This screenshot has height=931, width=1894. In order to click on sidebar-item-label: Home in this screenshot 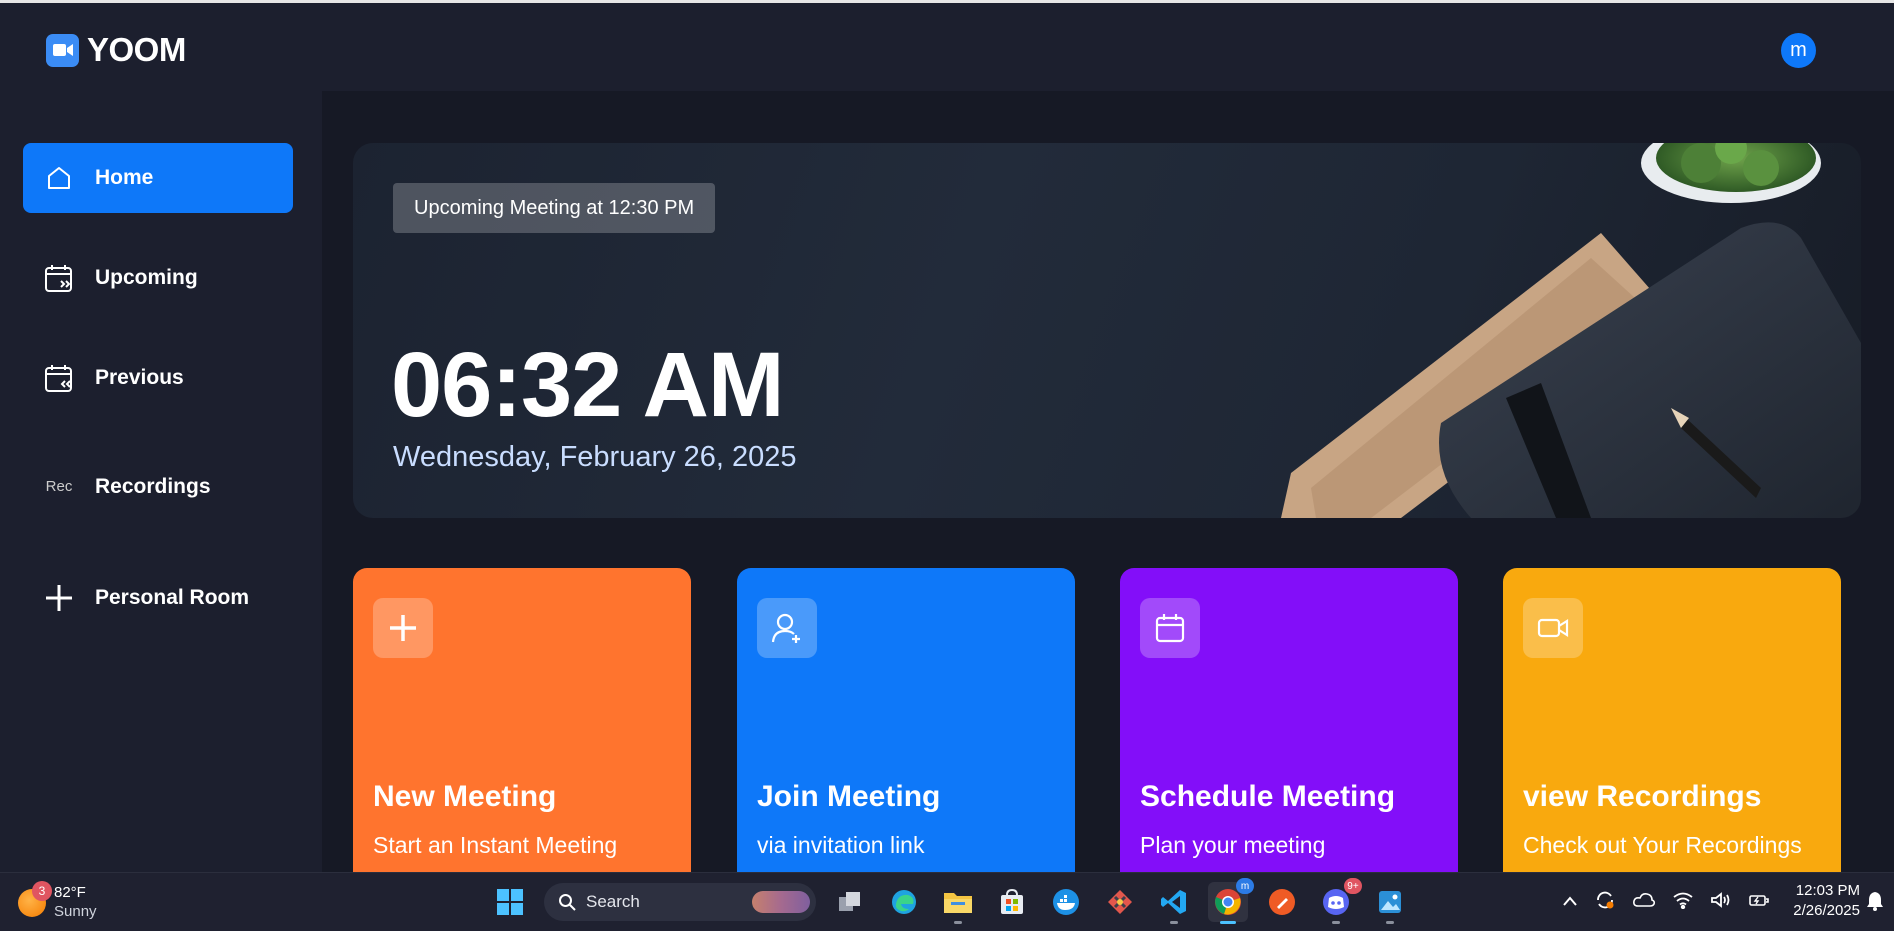, I will do `click(124, 177)`.